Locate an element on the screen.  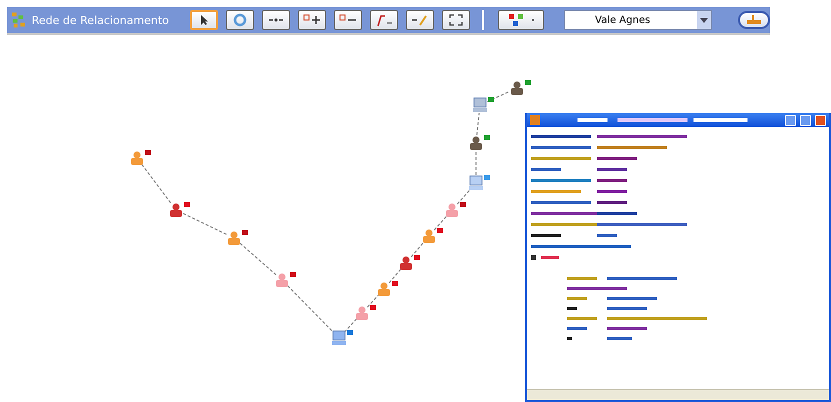
fit-screen-icon is located at coordinates (456, 20).